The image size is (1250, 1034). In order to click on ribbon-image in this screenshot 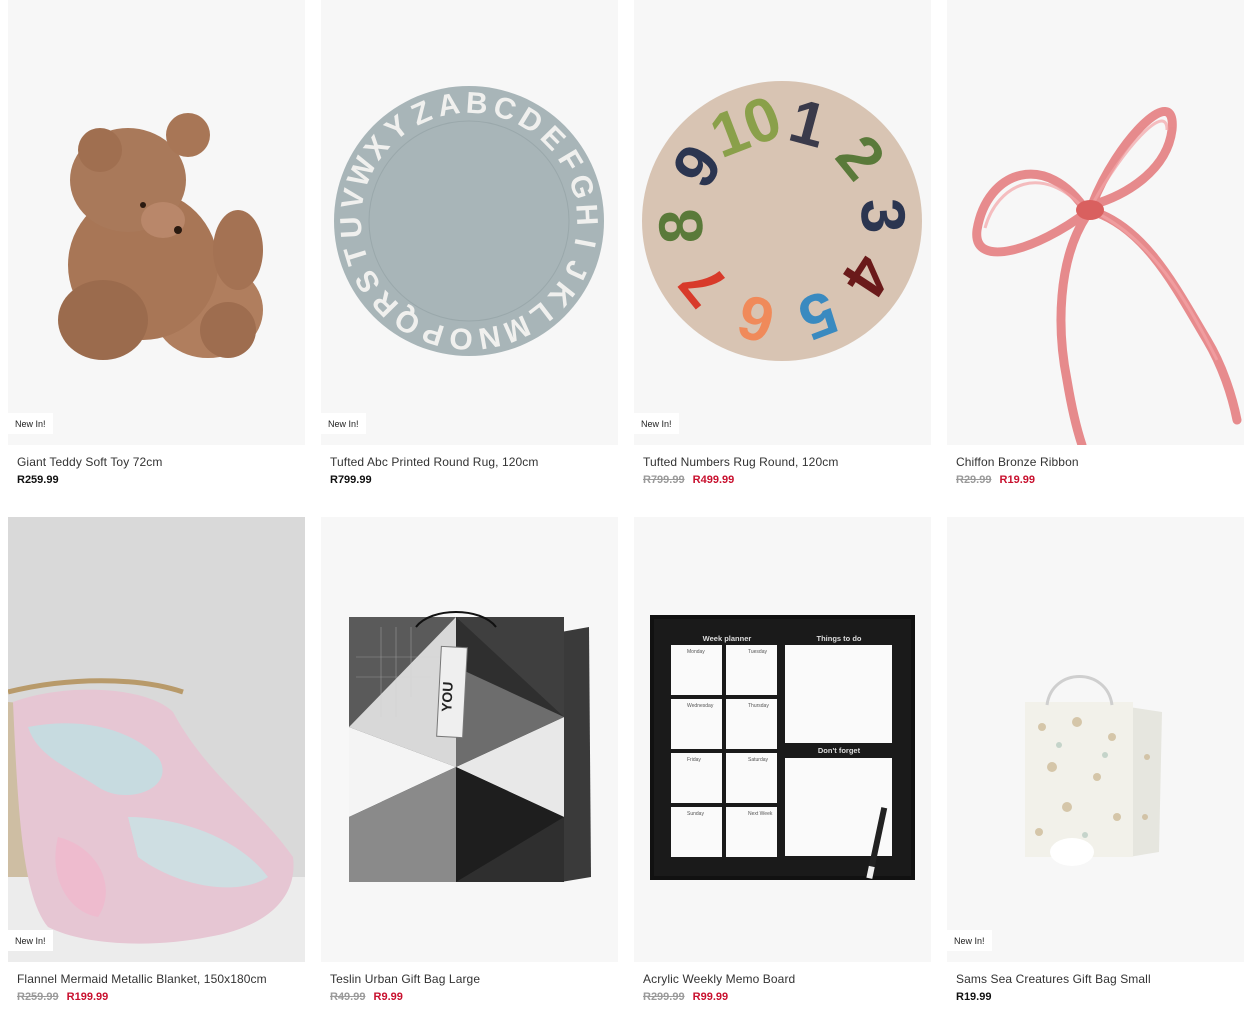, I will do `click(1107, 276)`.